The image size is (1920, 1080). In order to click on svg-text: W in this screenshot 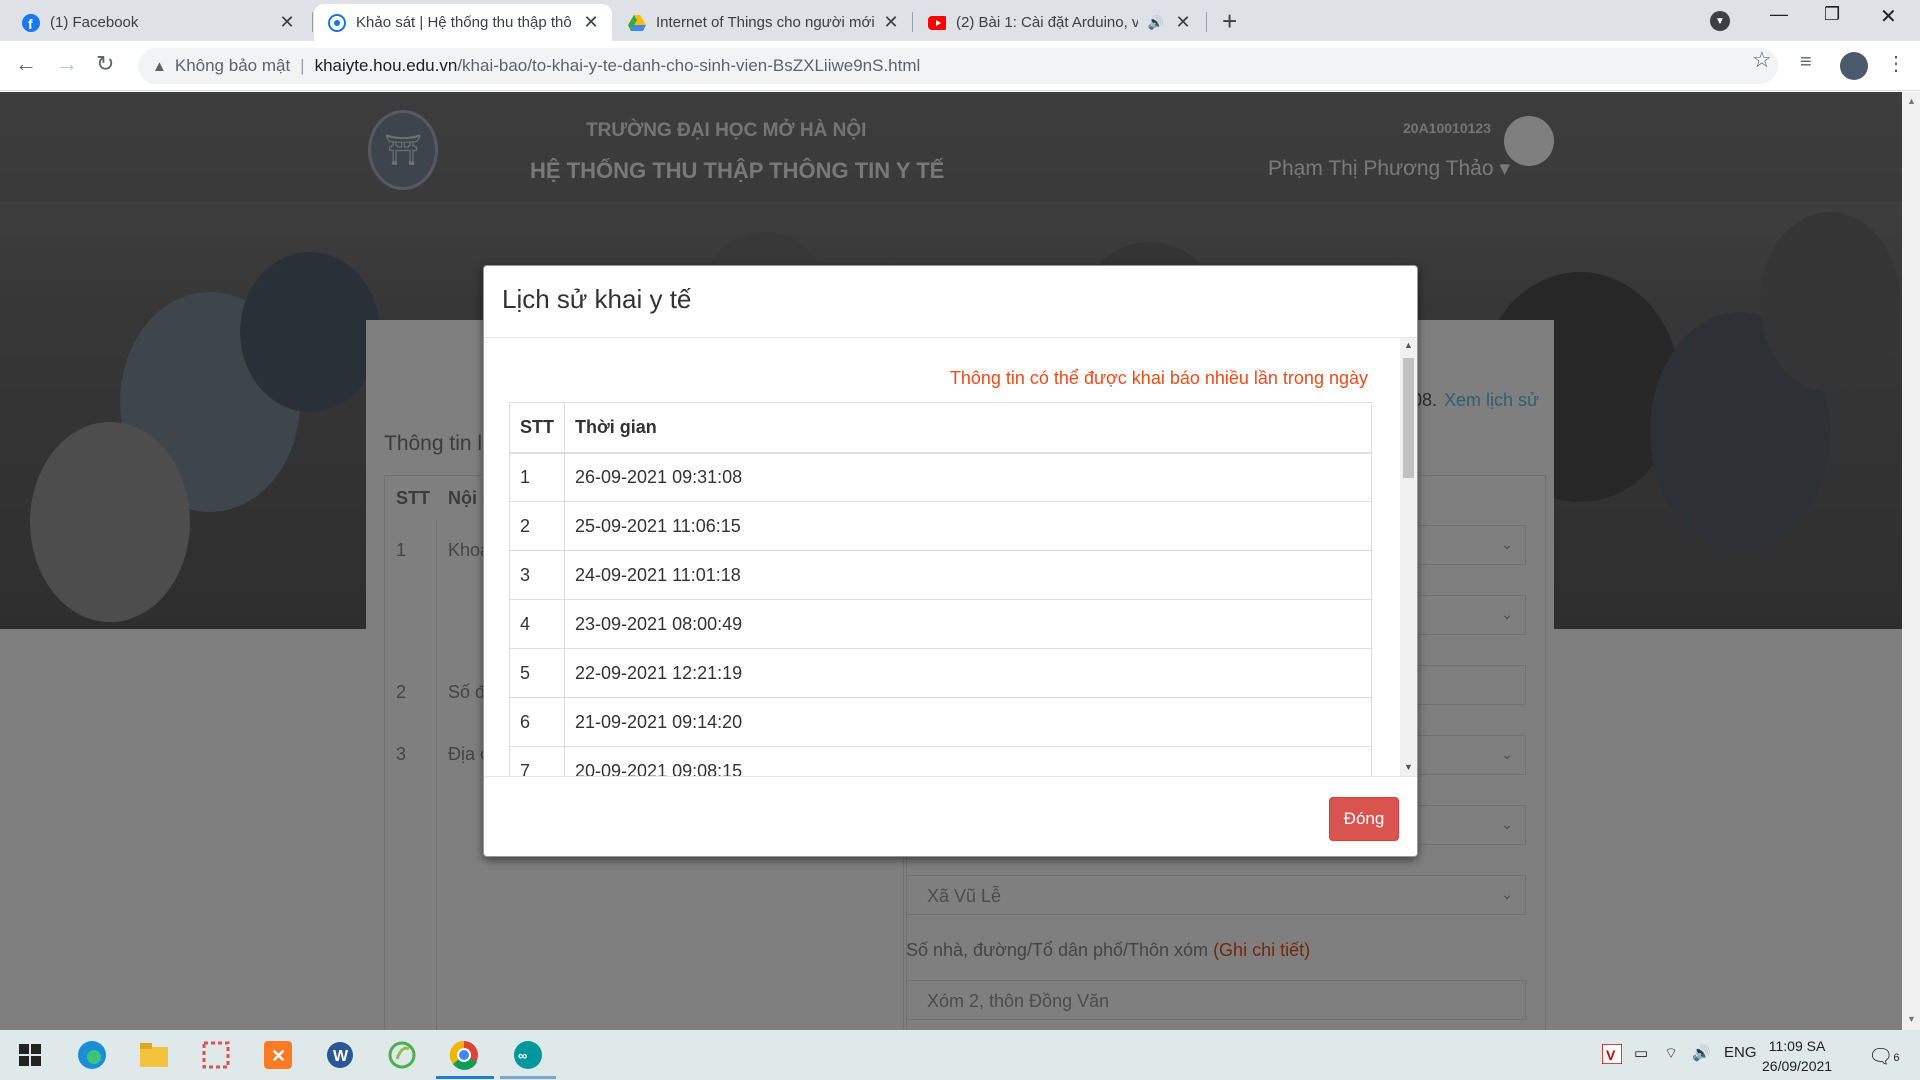, I will do `click(341, 1056)`.